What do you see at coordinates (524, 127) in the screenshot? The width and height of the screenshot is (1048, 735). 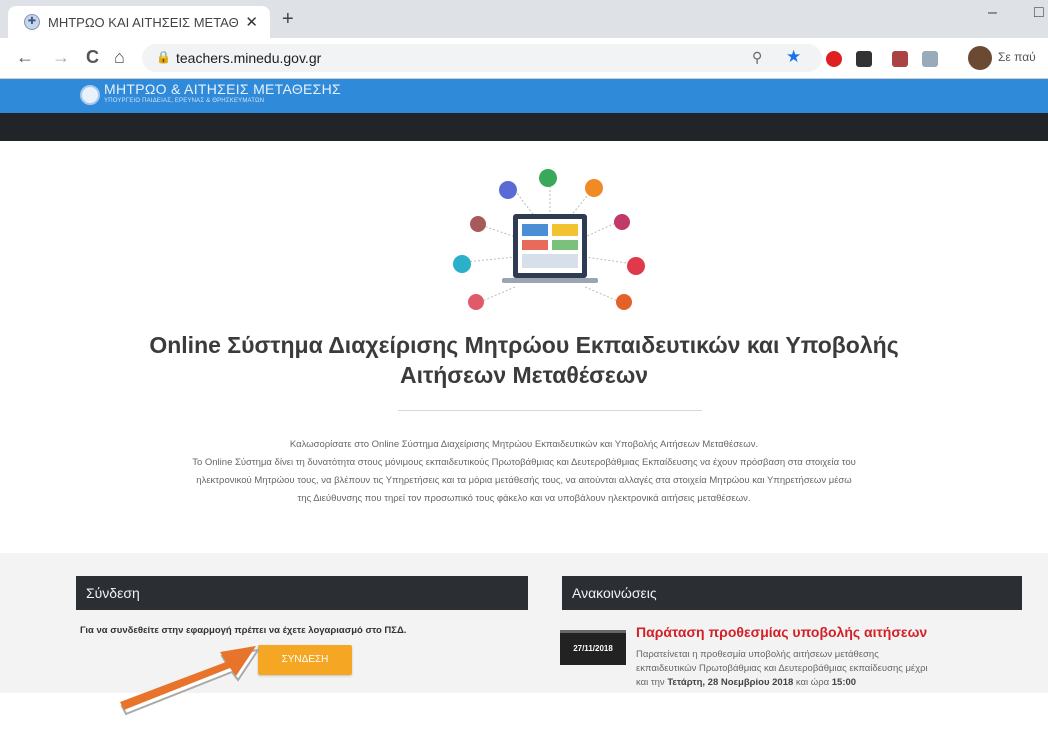 I see `site-nav-bar` at bounding box center [524, 127].